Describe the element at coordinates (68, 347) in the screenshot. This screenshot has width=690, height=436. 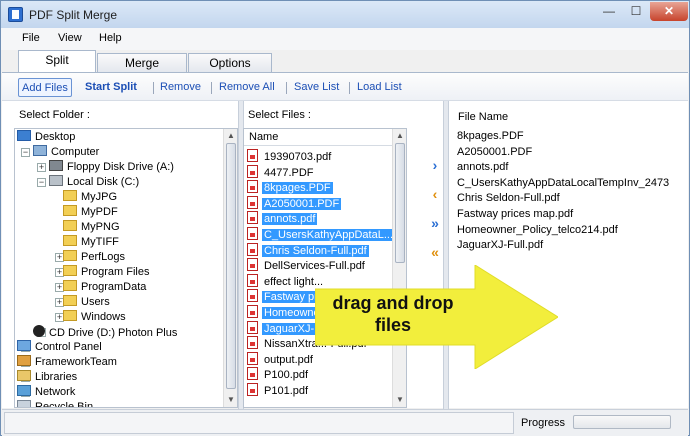
I see `tree-item-label: Control Panel` at that location.